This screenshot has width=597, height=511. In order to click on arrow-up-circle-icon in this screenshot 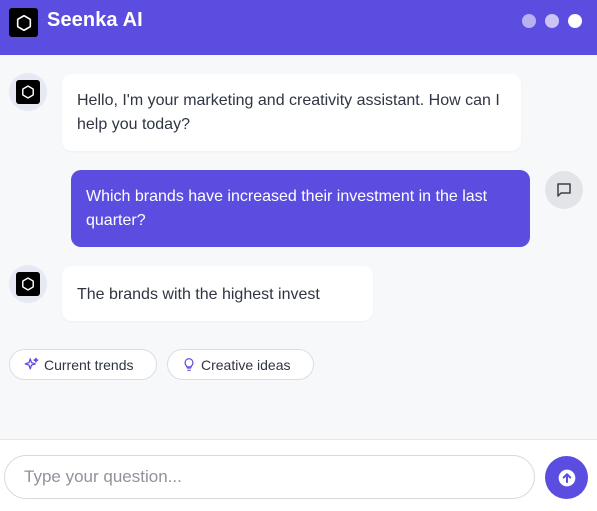, I will do `click(566, 477)`.